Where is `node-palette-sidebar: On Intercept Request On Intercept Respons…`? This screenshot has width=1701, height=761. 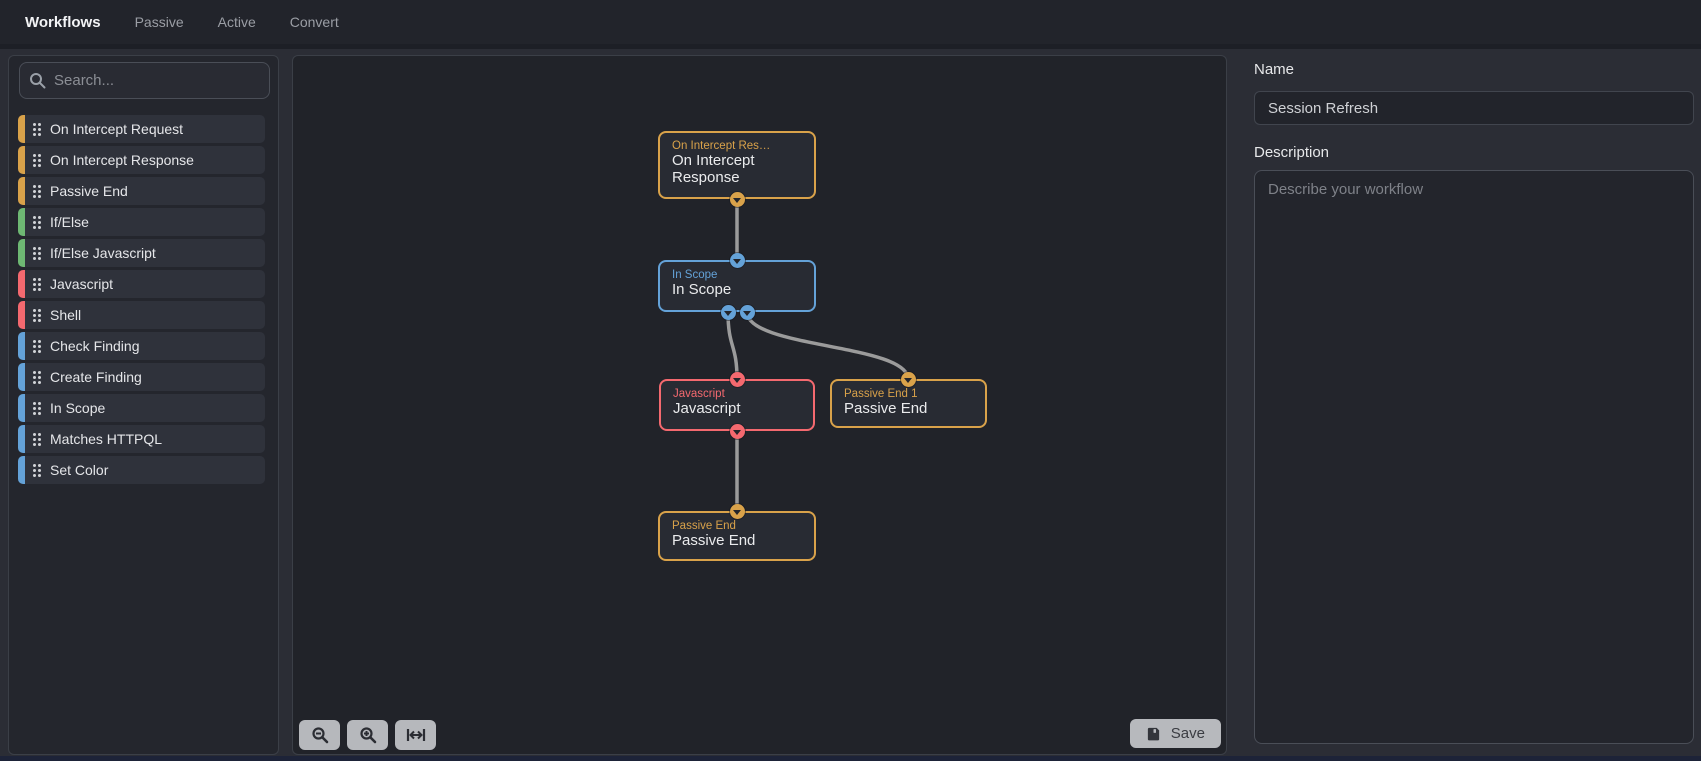 node-palette-sidebar: On Intercept Request On Intercept Respons… is located at coordinates (143, 405).